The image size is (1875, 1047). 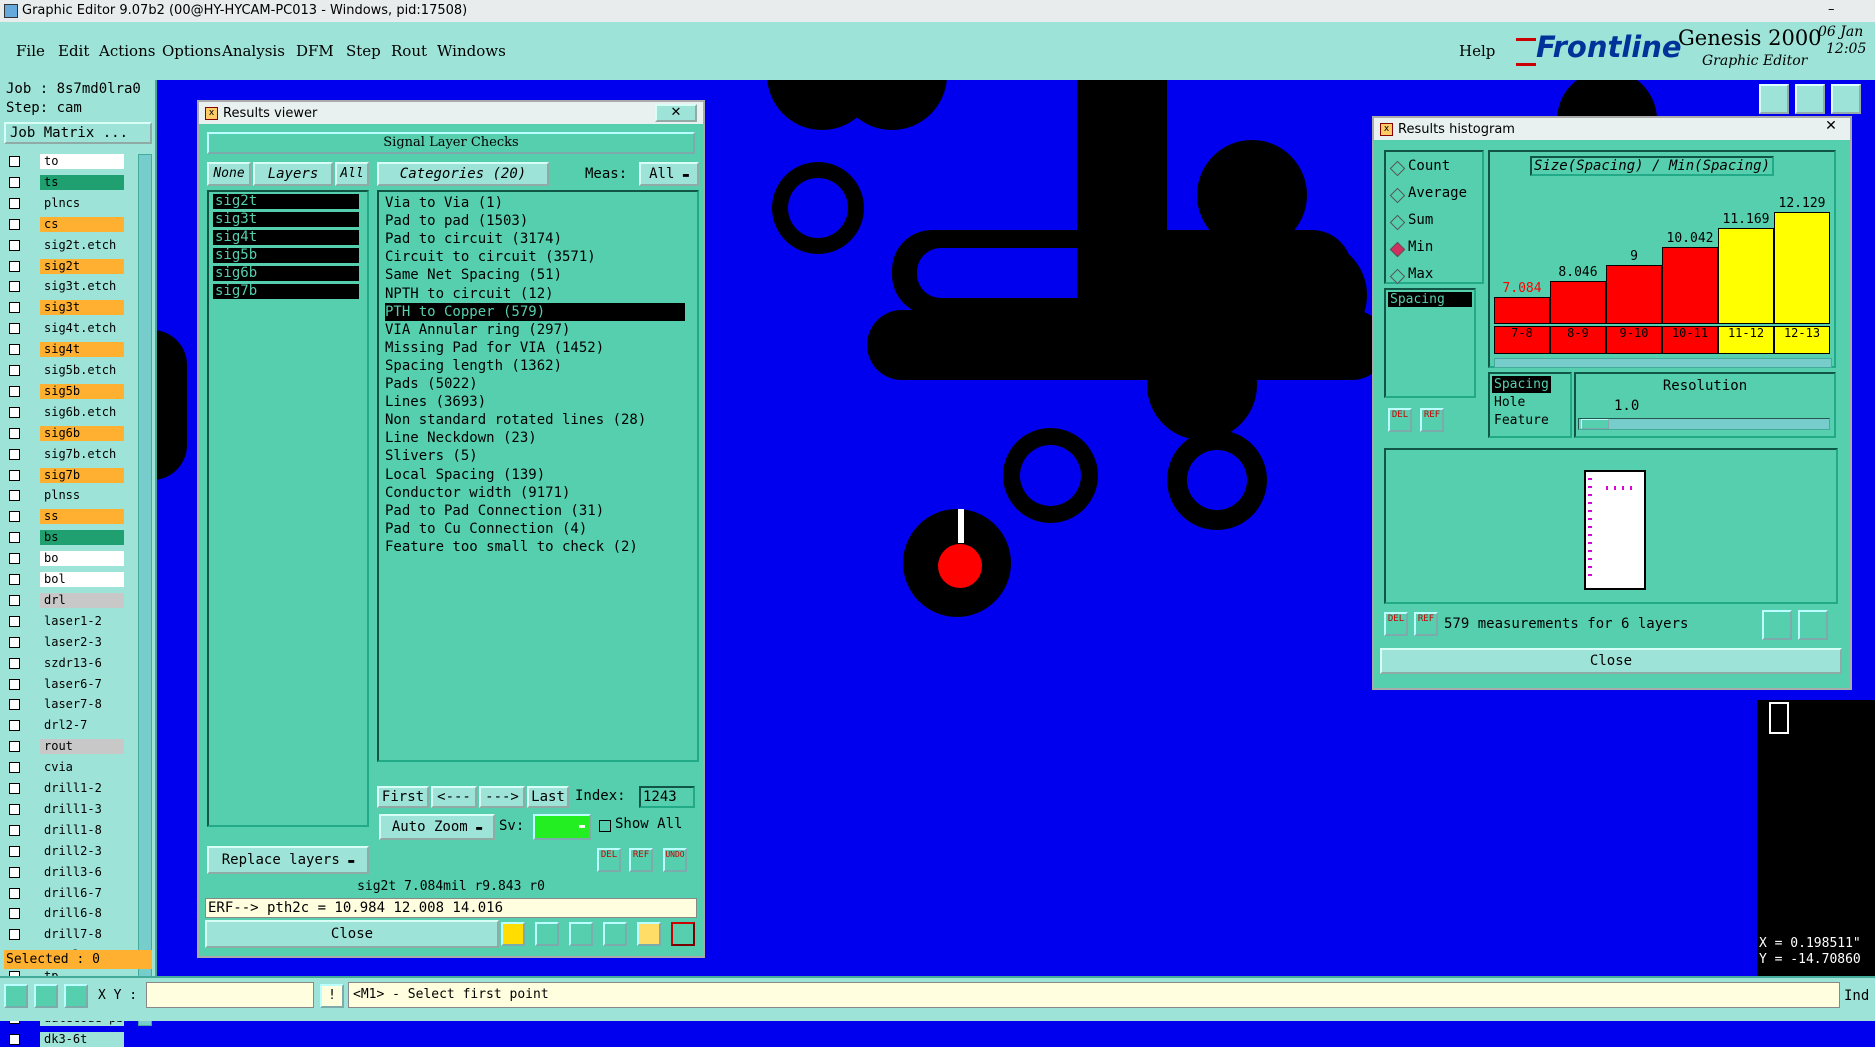 I want to click on layer-name: sig7b, so click(x=82, y=475).